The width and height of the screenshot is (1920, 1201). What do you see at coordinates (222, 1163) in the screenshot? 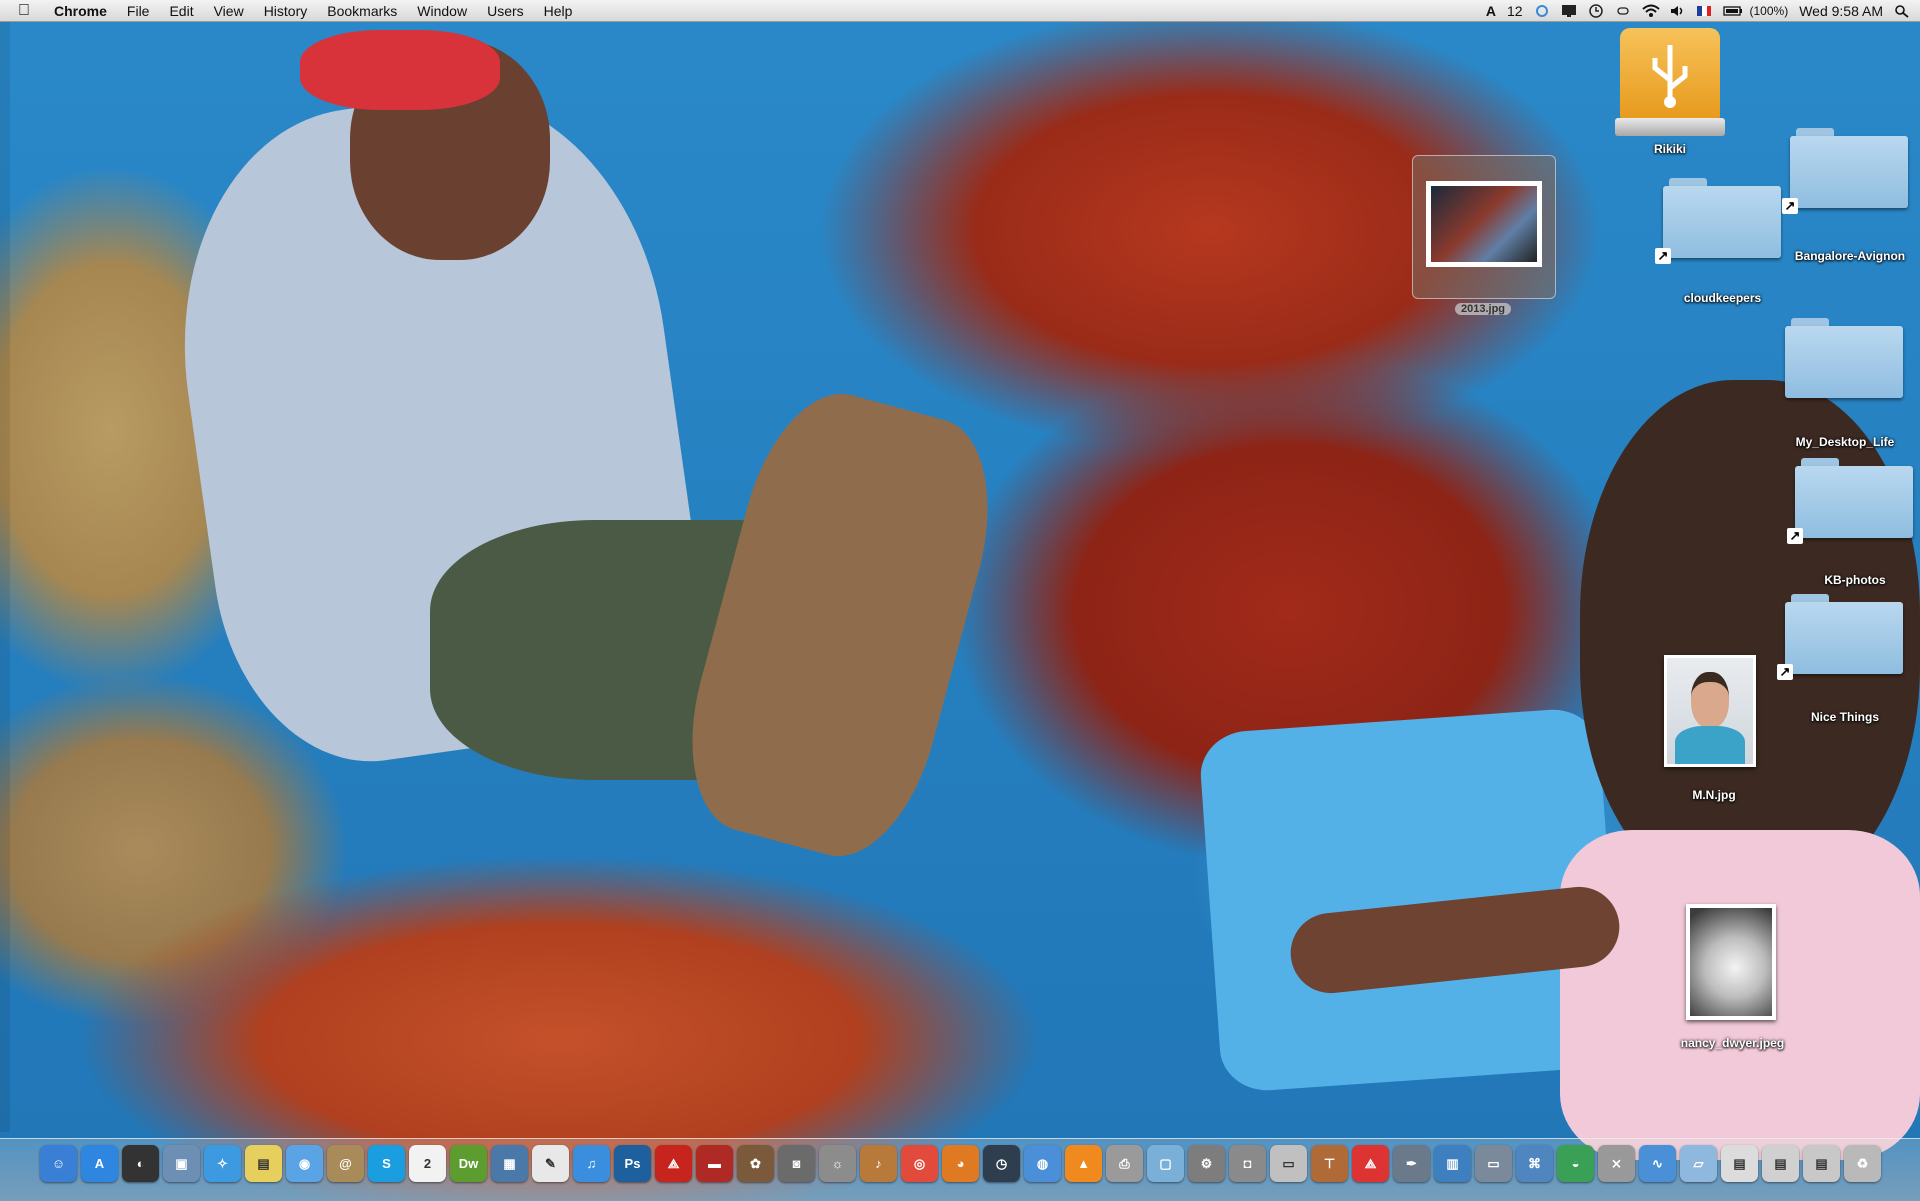
I see `safari-icon: ✧` at bounding box center [222, 1163].